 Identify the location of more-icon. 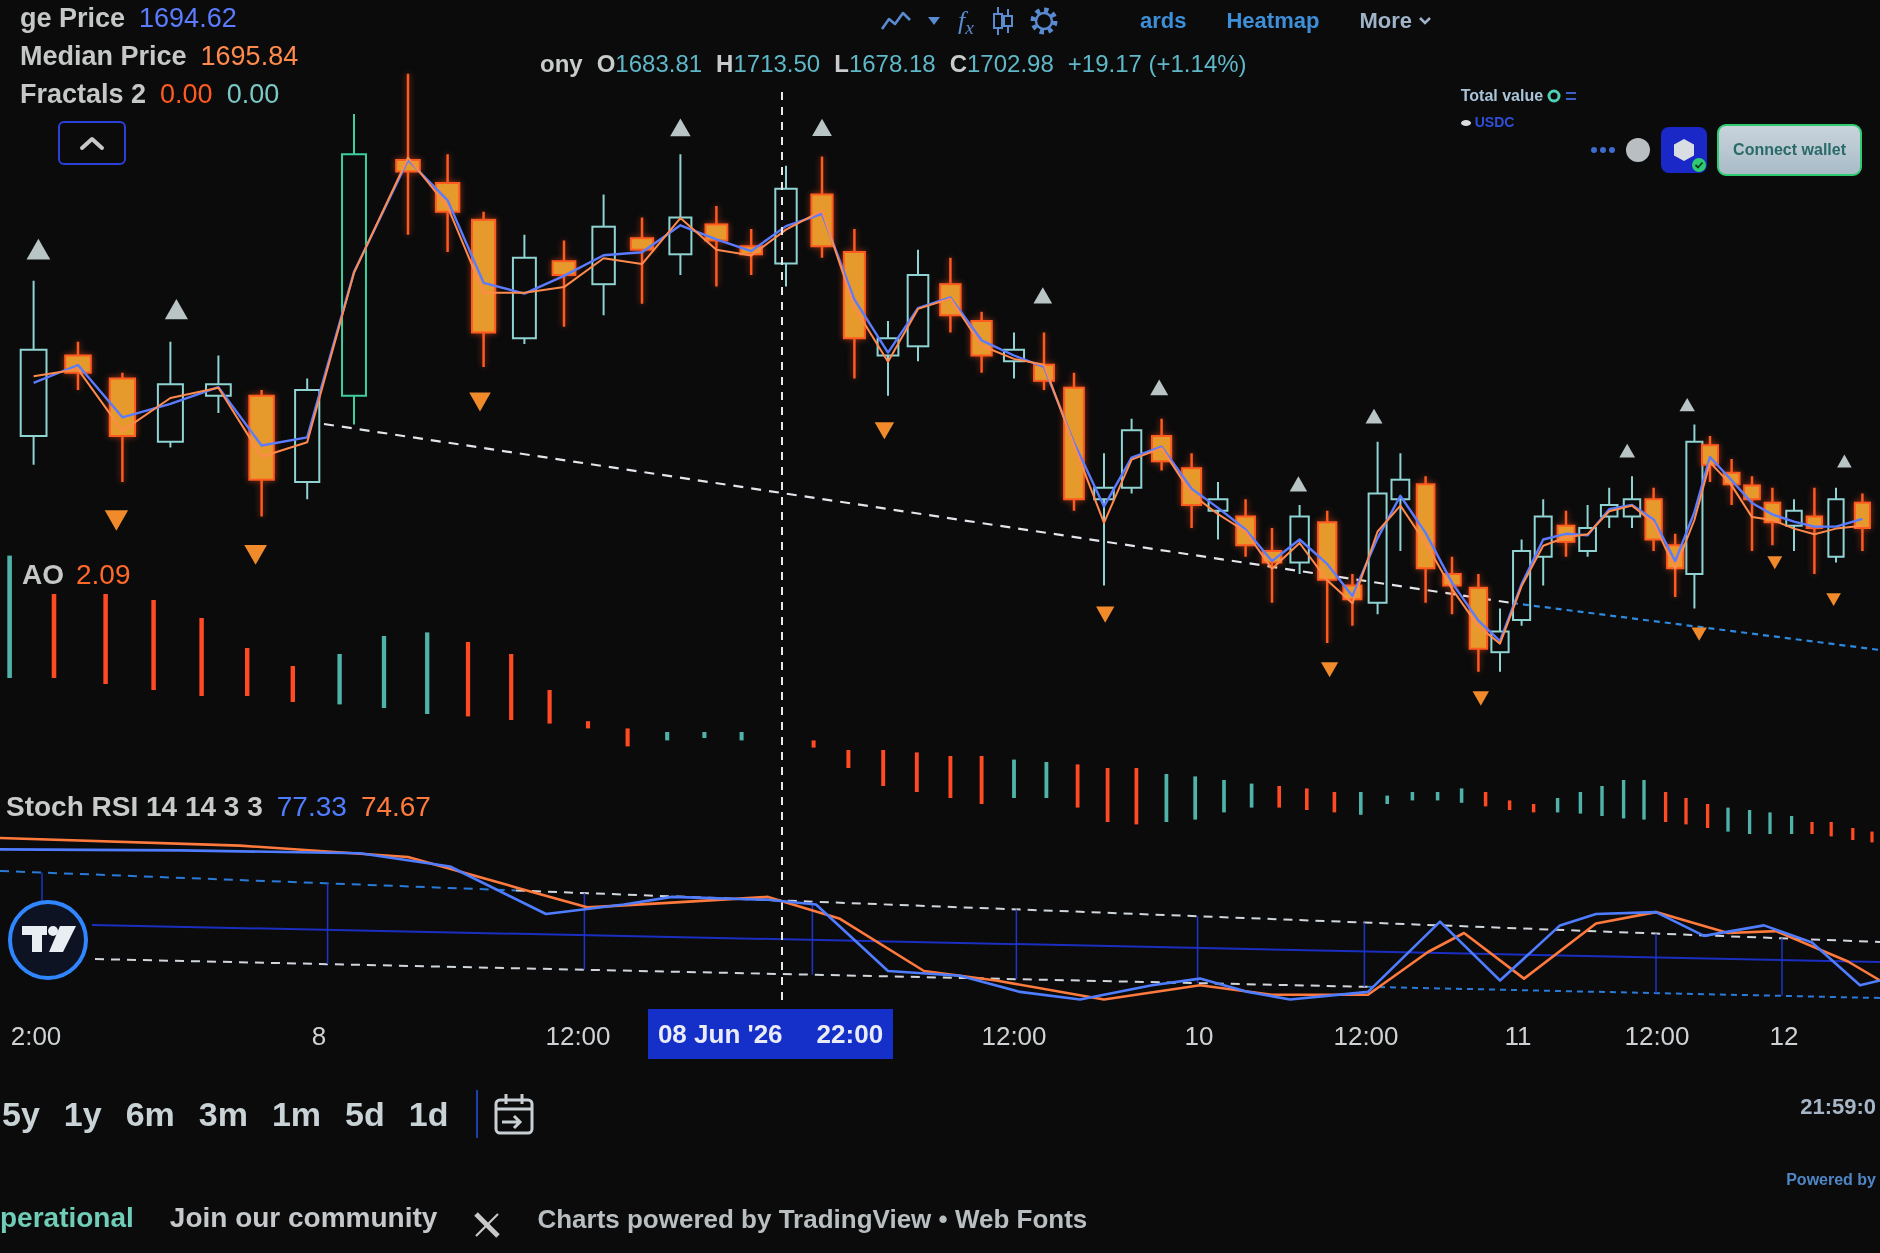
(1603, 150).